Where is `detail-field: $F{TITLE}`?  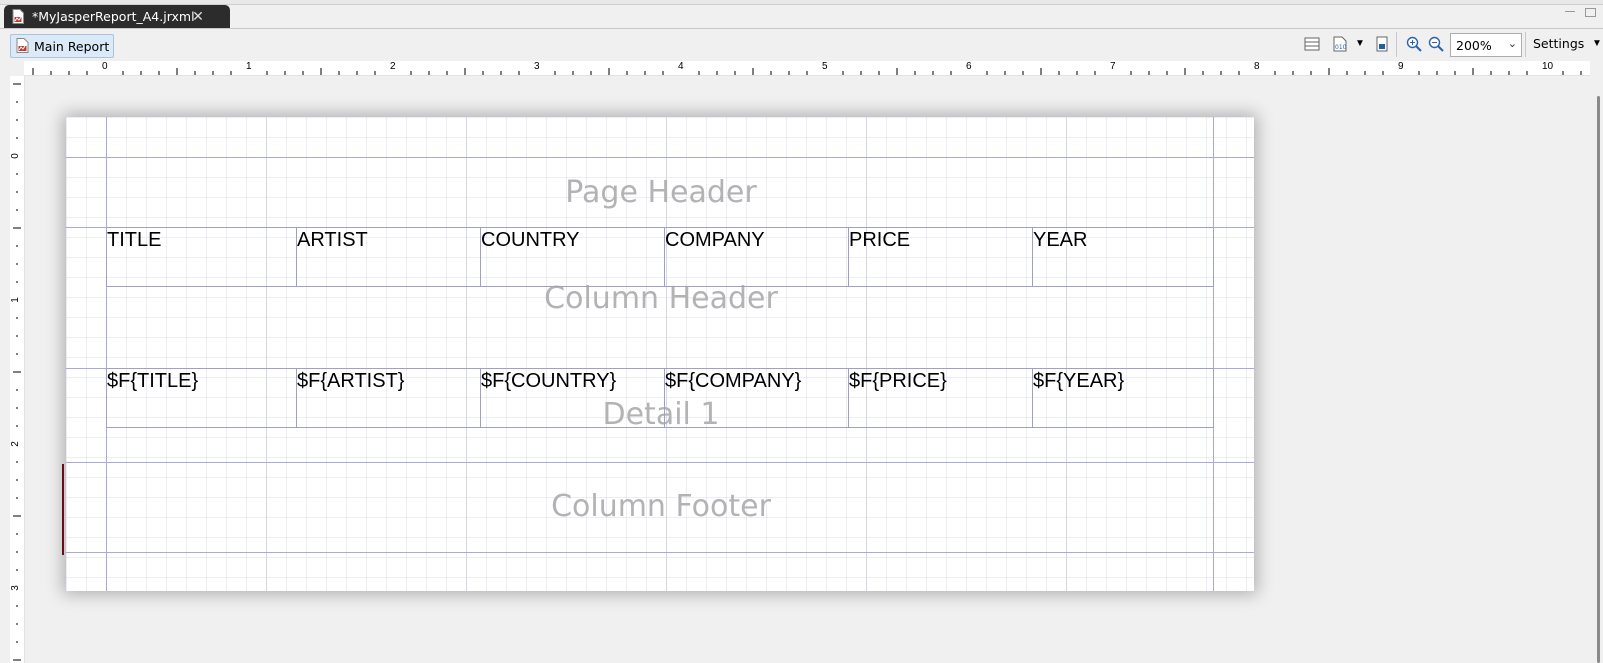 detail-field: $F{TITLE} is located at coordinates (201, 398).